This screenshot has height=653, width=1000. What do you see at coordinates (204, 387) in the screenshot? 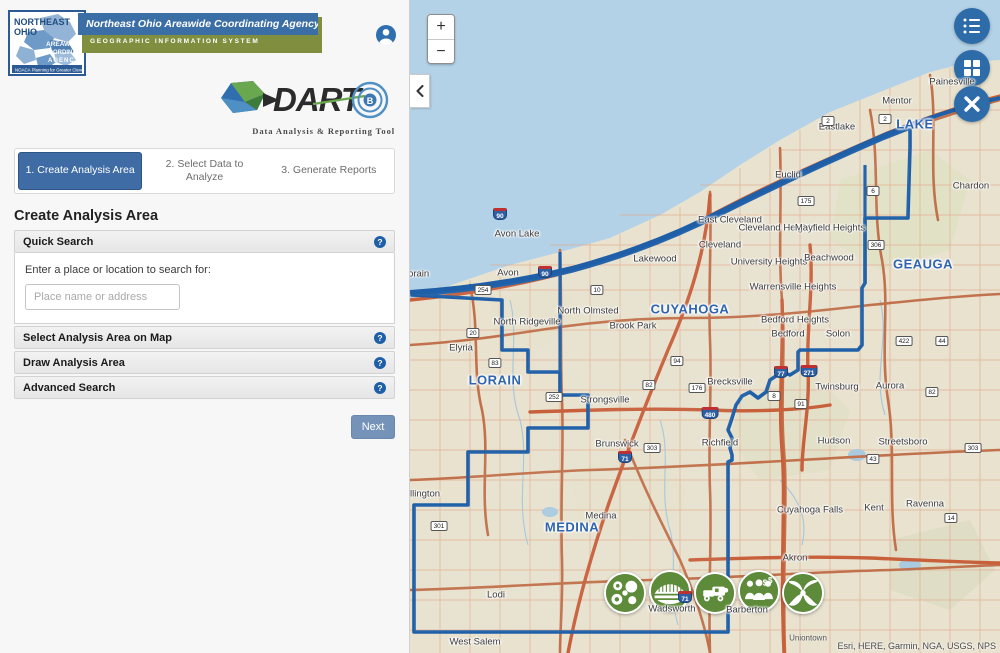
I see `section-header-advanced-search: Advanced Search ?` at bounding box center [204, 387].